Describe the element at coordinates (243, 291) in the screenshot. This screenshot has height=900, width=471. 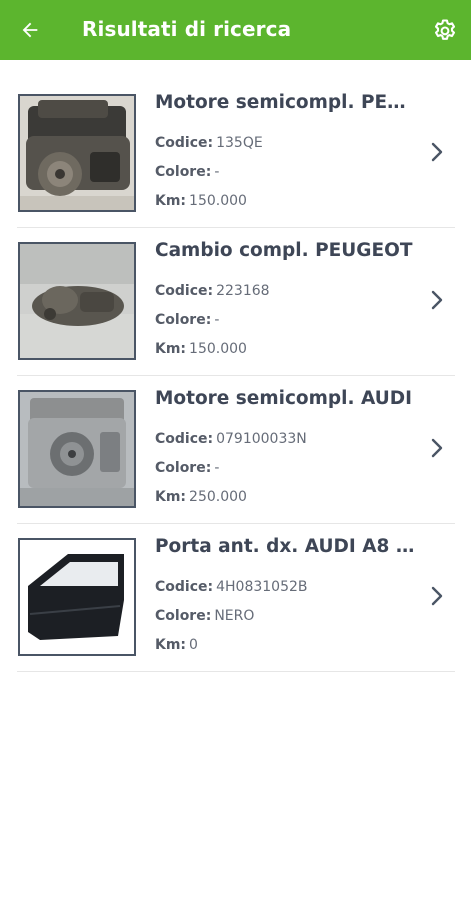
I see `code-value: 223168` at that location.